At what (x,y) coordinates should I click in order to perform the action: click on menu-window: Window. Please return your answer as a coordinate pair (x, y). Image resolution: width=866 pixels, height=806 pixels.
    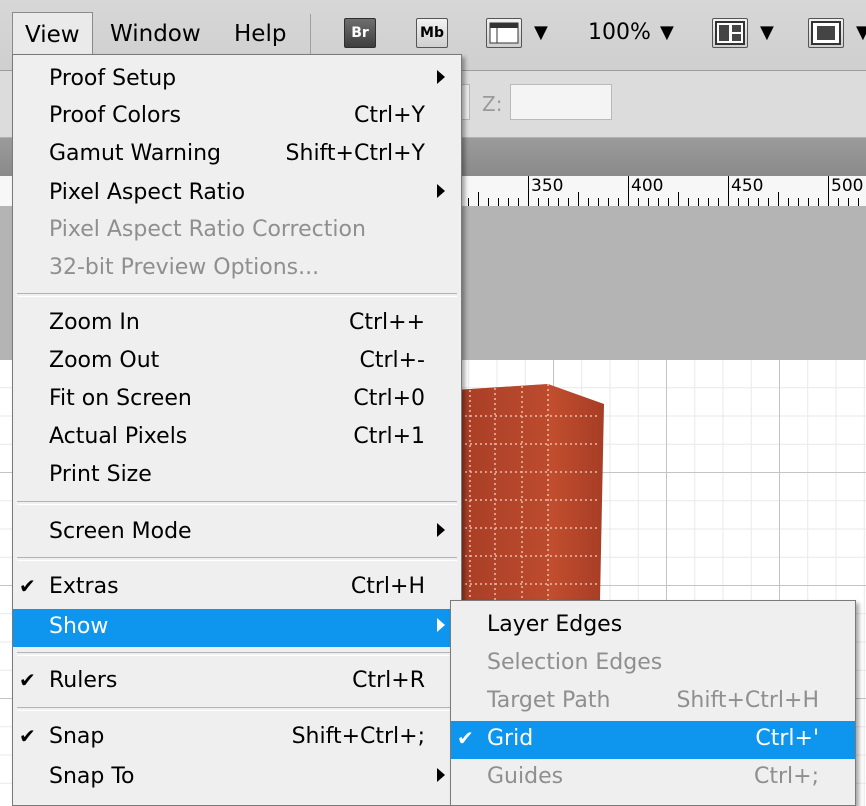
    Looking at the image, I should click on (155, 34).